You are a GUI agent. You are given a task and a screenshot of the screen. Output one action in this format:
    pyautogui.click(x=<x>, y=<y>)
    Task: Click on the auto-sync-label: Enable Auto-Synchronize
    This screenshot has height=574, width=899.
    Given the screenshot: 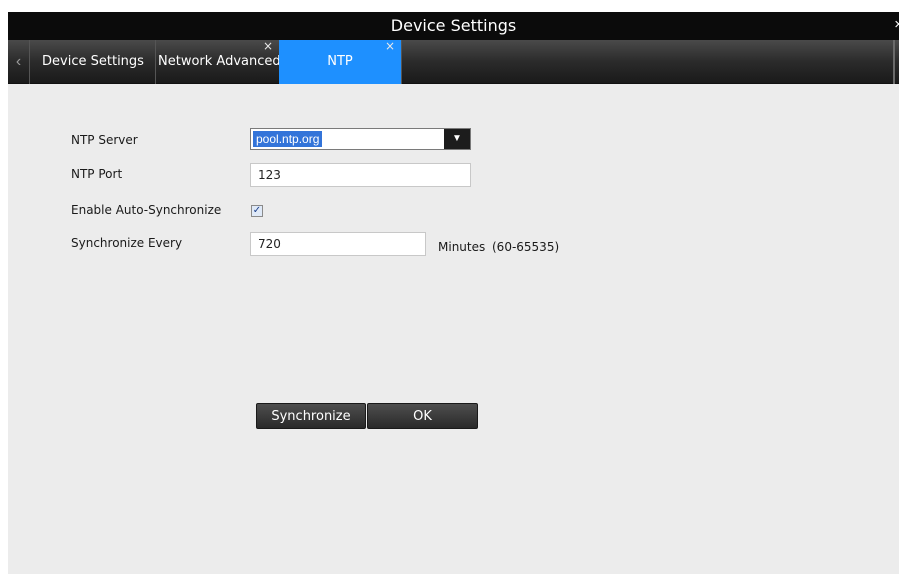 What is the action you would take?
    pyautogui.click(x=146, y=210)
    